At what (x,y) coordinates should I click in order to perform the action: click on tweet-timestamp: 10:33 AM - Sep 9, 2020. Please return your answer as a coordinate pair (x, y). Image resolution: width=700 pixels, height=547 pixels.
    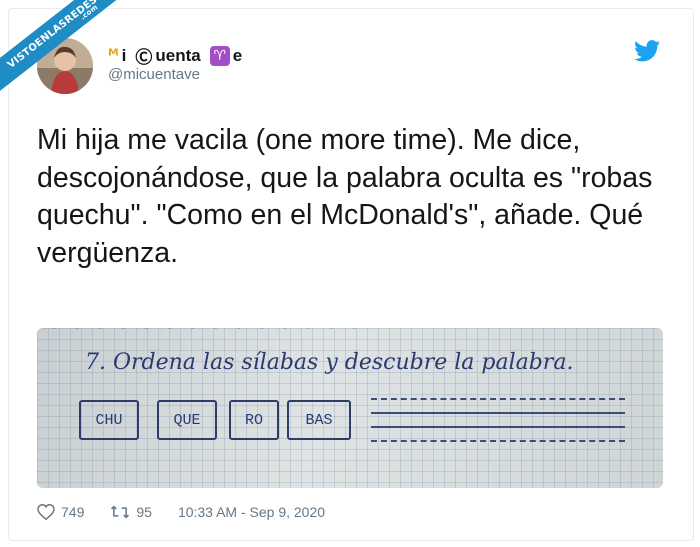
    Looking at the image, I should click on (251, 512).